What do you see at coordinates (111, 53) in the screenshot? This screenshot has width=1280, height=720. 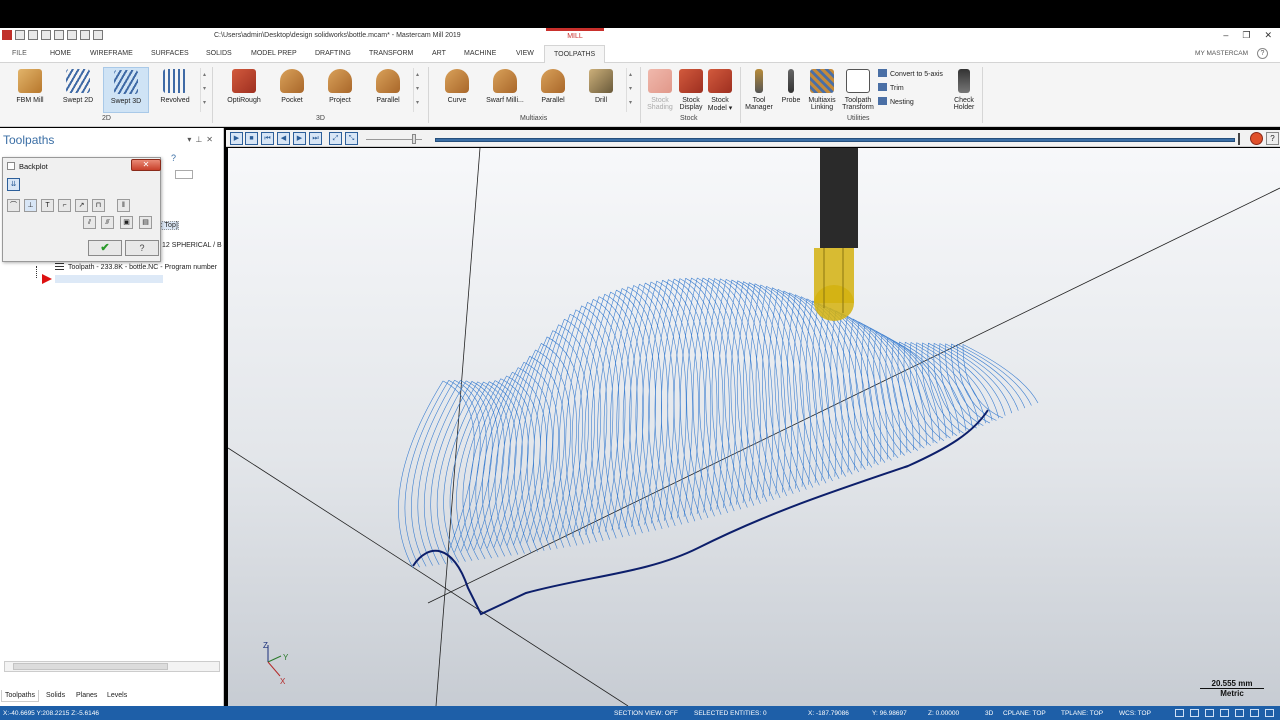 I see `tab-wireframe: WIREFRAME` at bounding box center [111, 53].